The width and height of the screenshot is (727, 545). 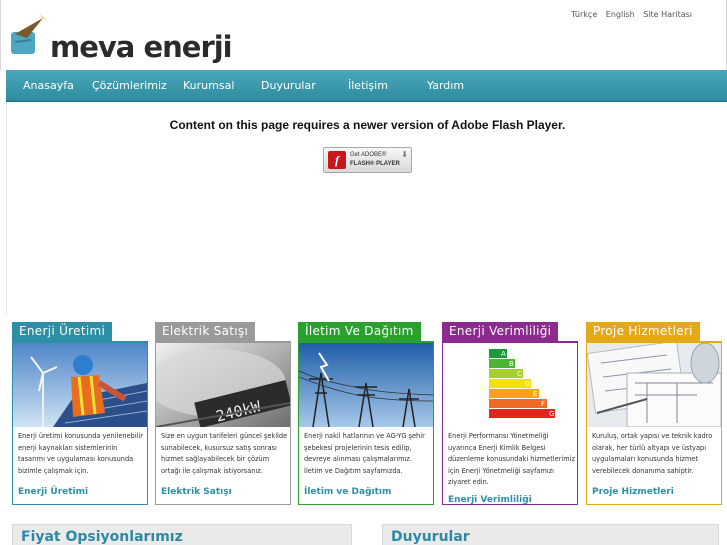 I want to click on card-link: Elektrik Satışı, so click(x=196, y=492).